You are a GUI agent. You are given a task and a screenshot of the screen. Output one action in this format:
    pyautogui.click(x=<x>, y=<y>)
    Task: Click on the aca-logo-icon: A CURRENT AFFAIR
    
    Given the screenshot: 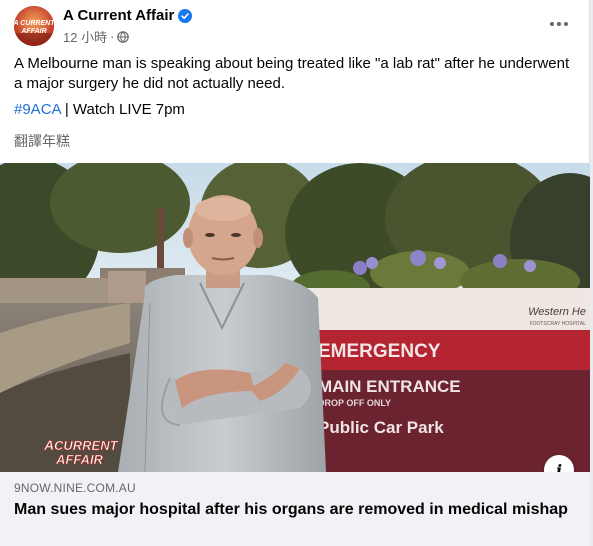 What is the action you would take?
    pyautogui.click(x=34, y=26)
    